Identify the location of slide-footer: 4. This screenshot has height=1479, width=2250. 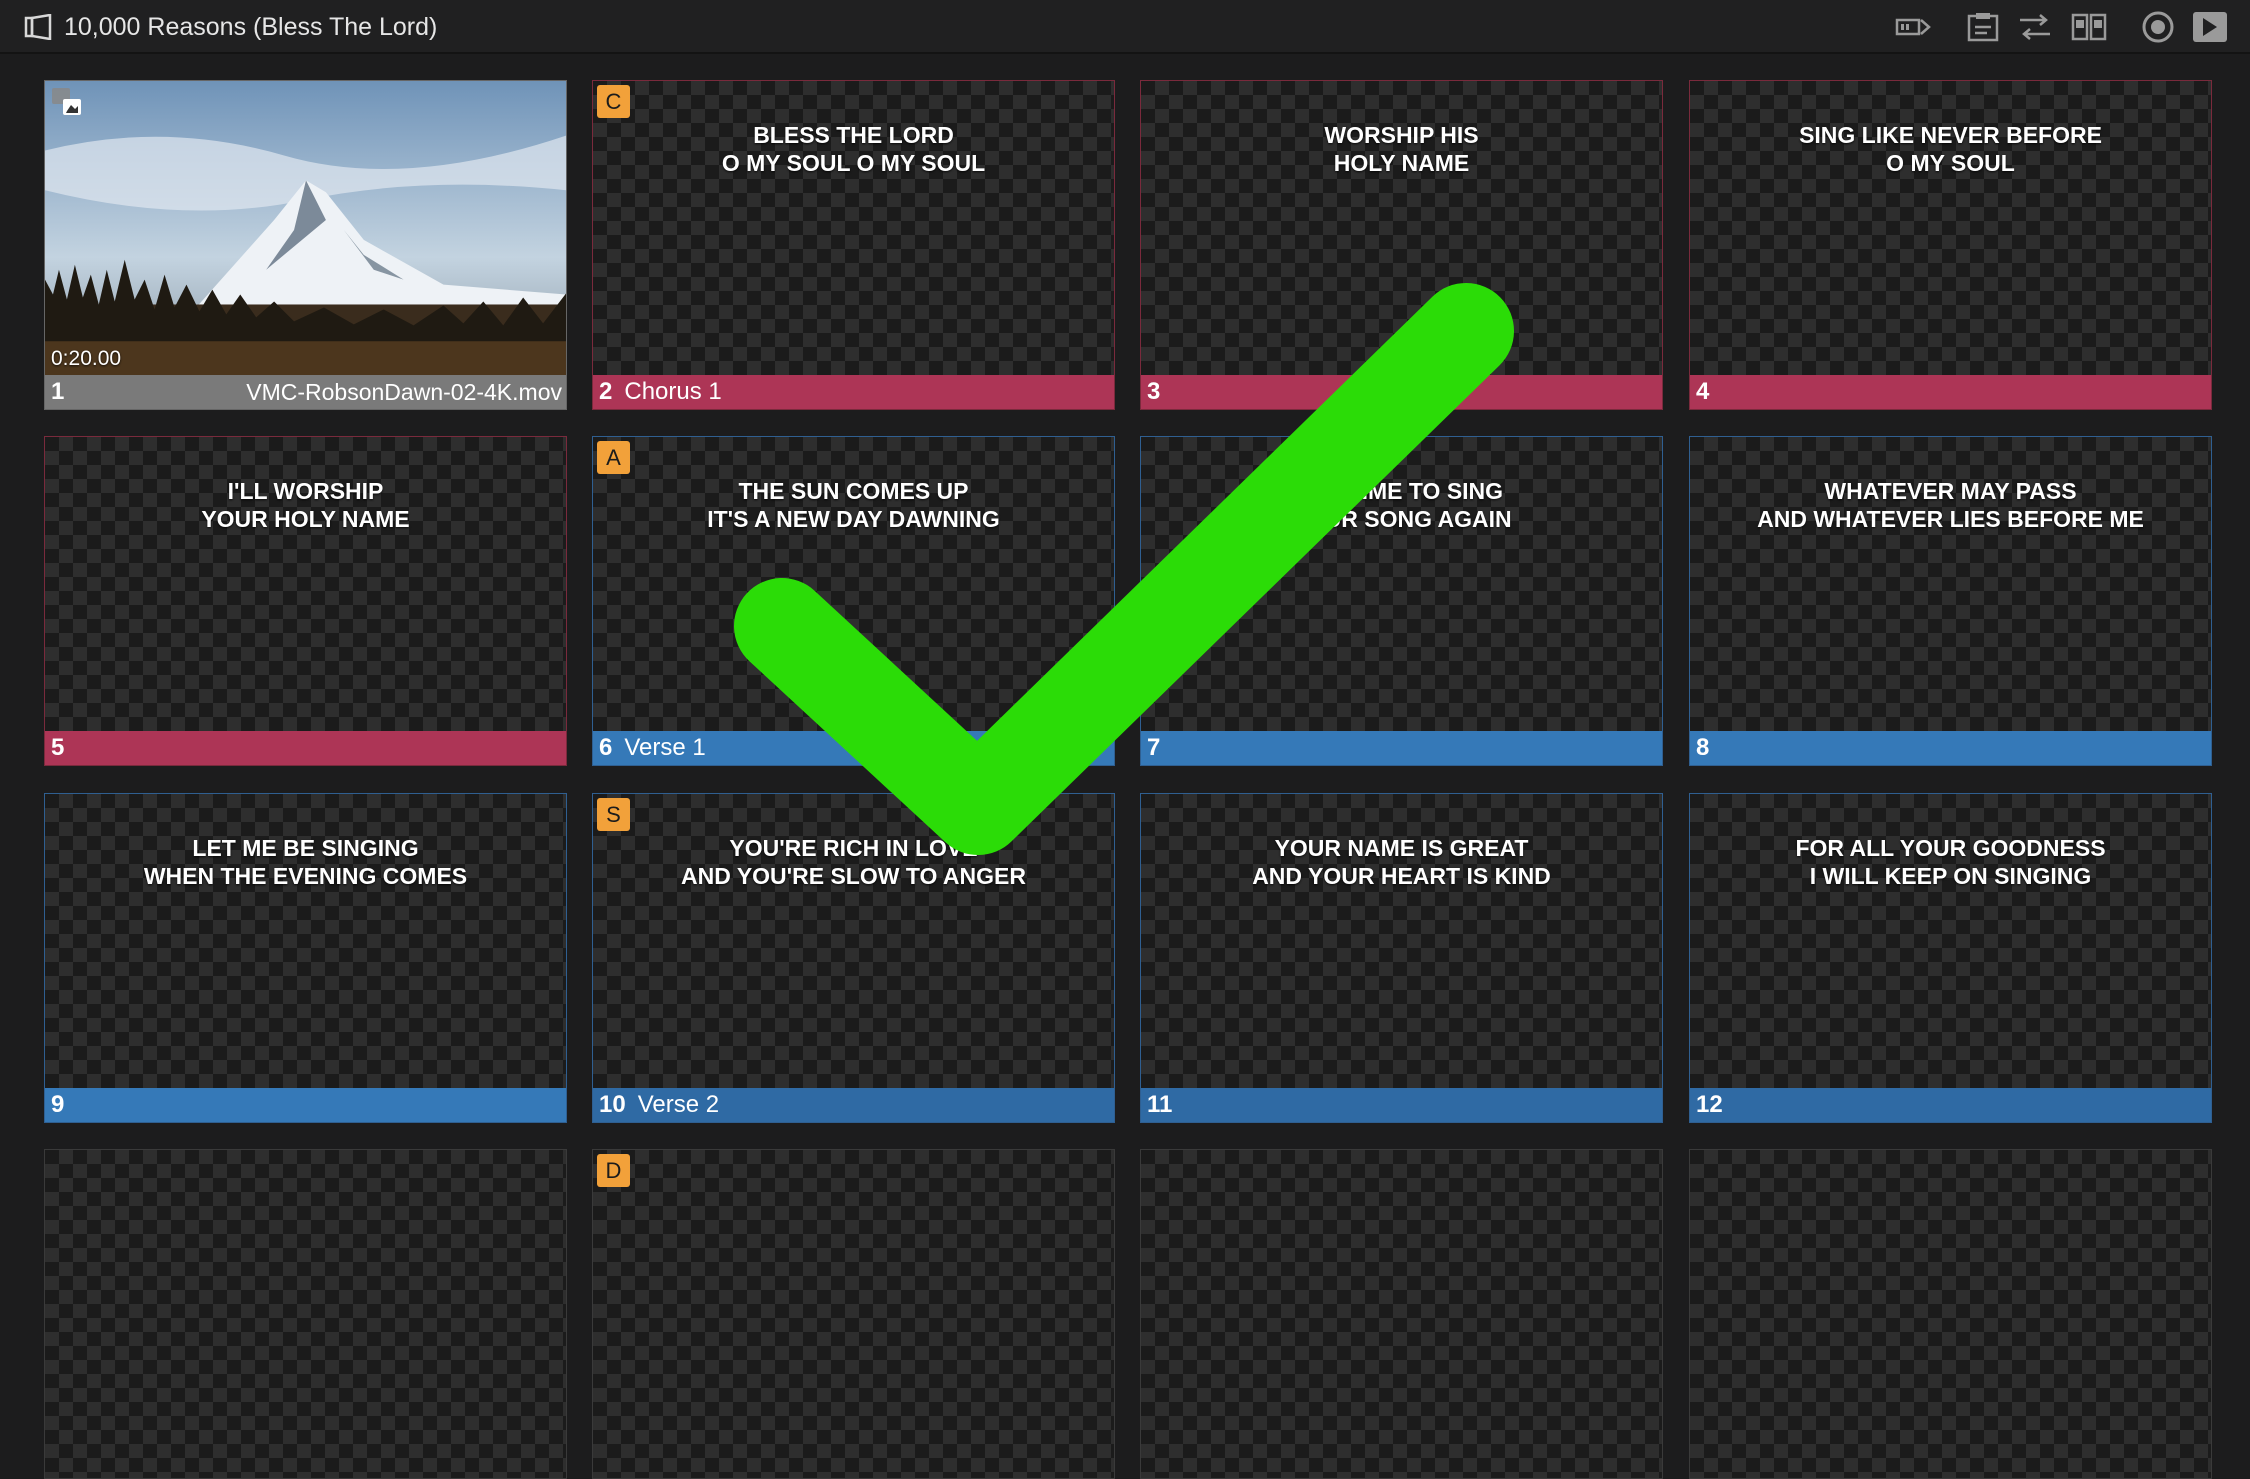
(1950, 392).